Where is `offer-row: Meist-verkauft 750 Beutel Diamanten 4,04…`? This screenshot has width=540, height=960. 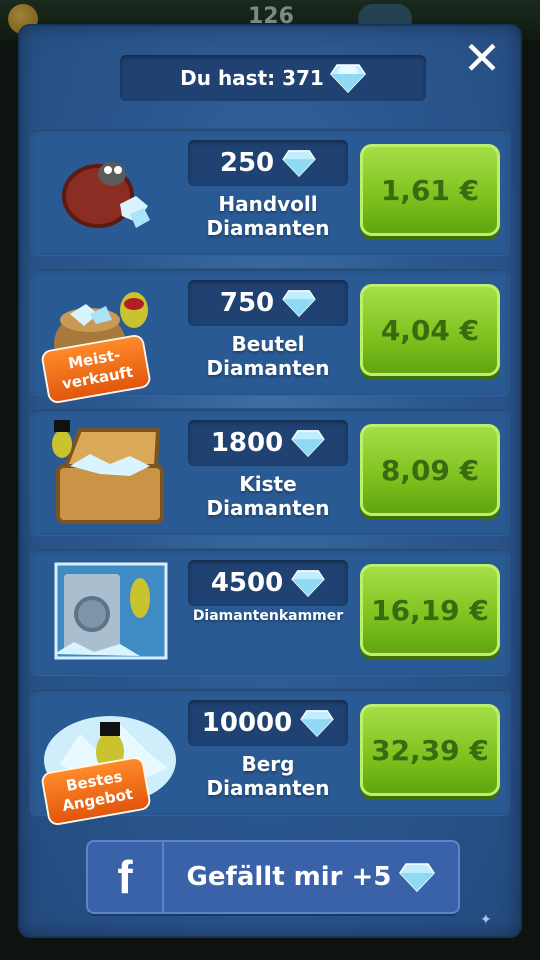
offer-row: Meist-verkauft 750 Beutel Diamanten 4,04… is located at coordinates (270, 335).